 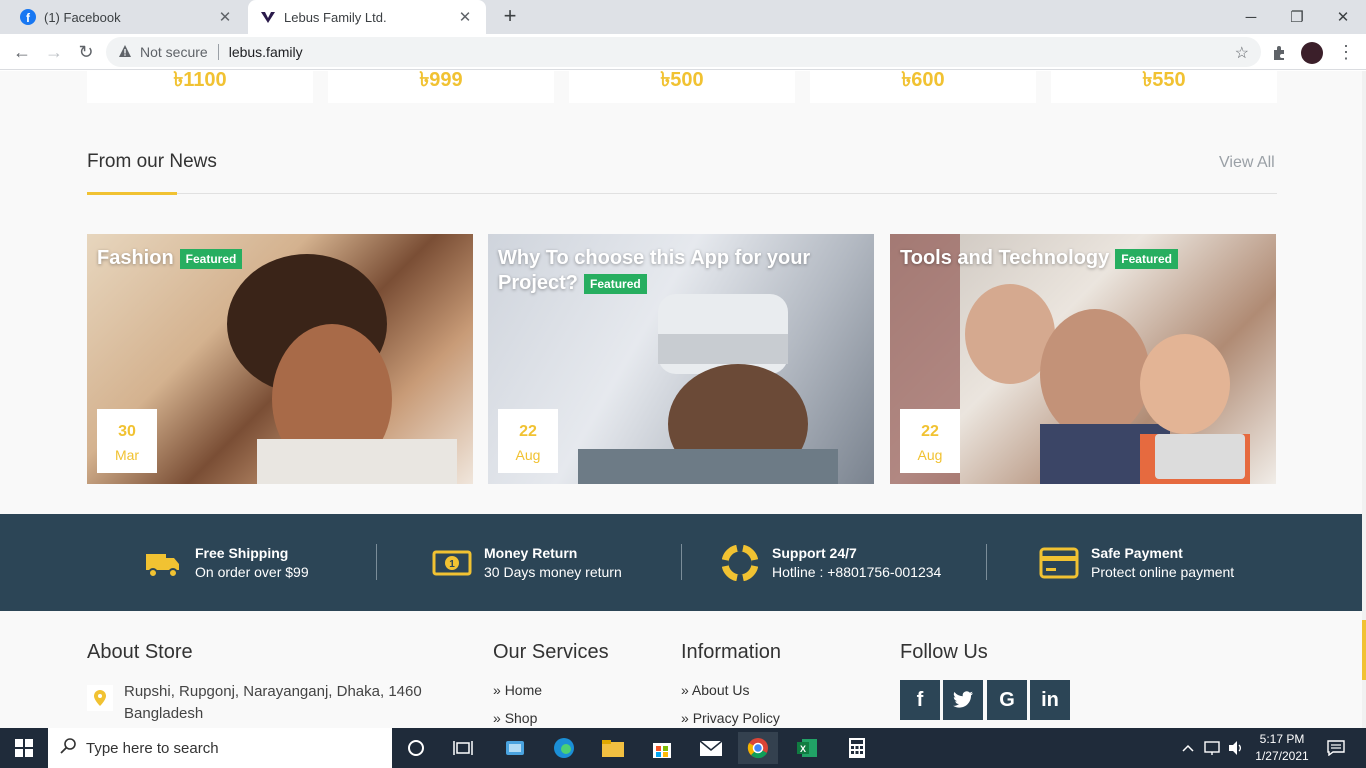 I want to click on volume-icon, so click(x=1236, y=748).